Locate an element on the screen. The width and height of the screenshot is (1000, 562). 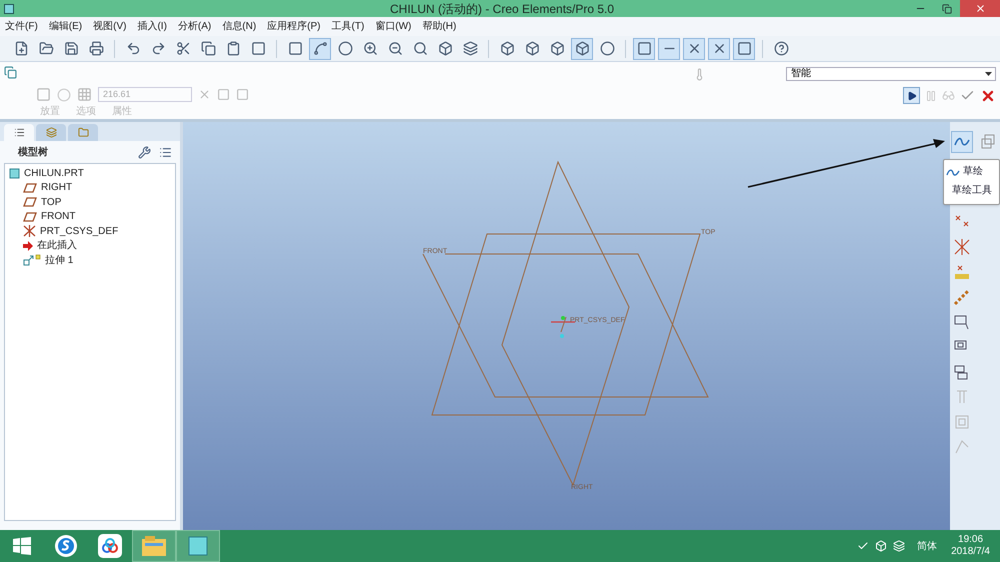
cube-app-icon is located at coordinates (198, 546).